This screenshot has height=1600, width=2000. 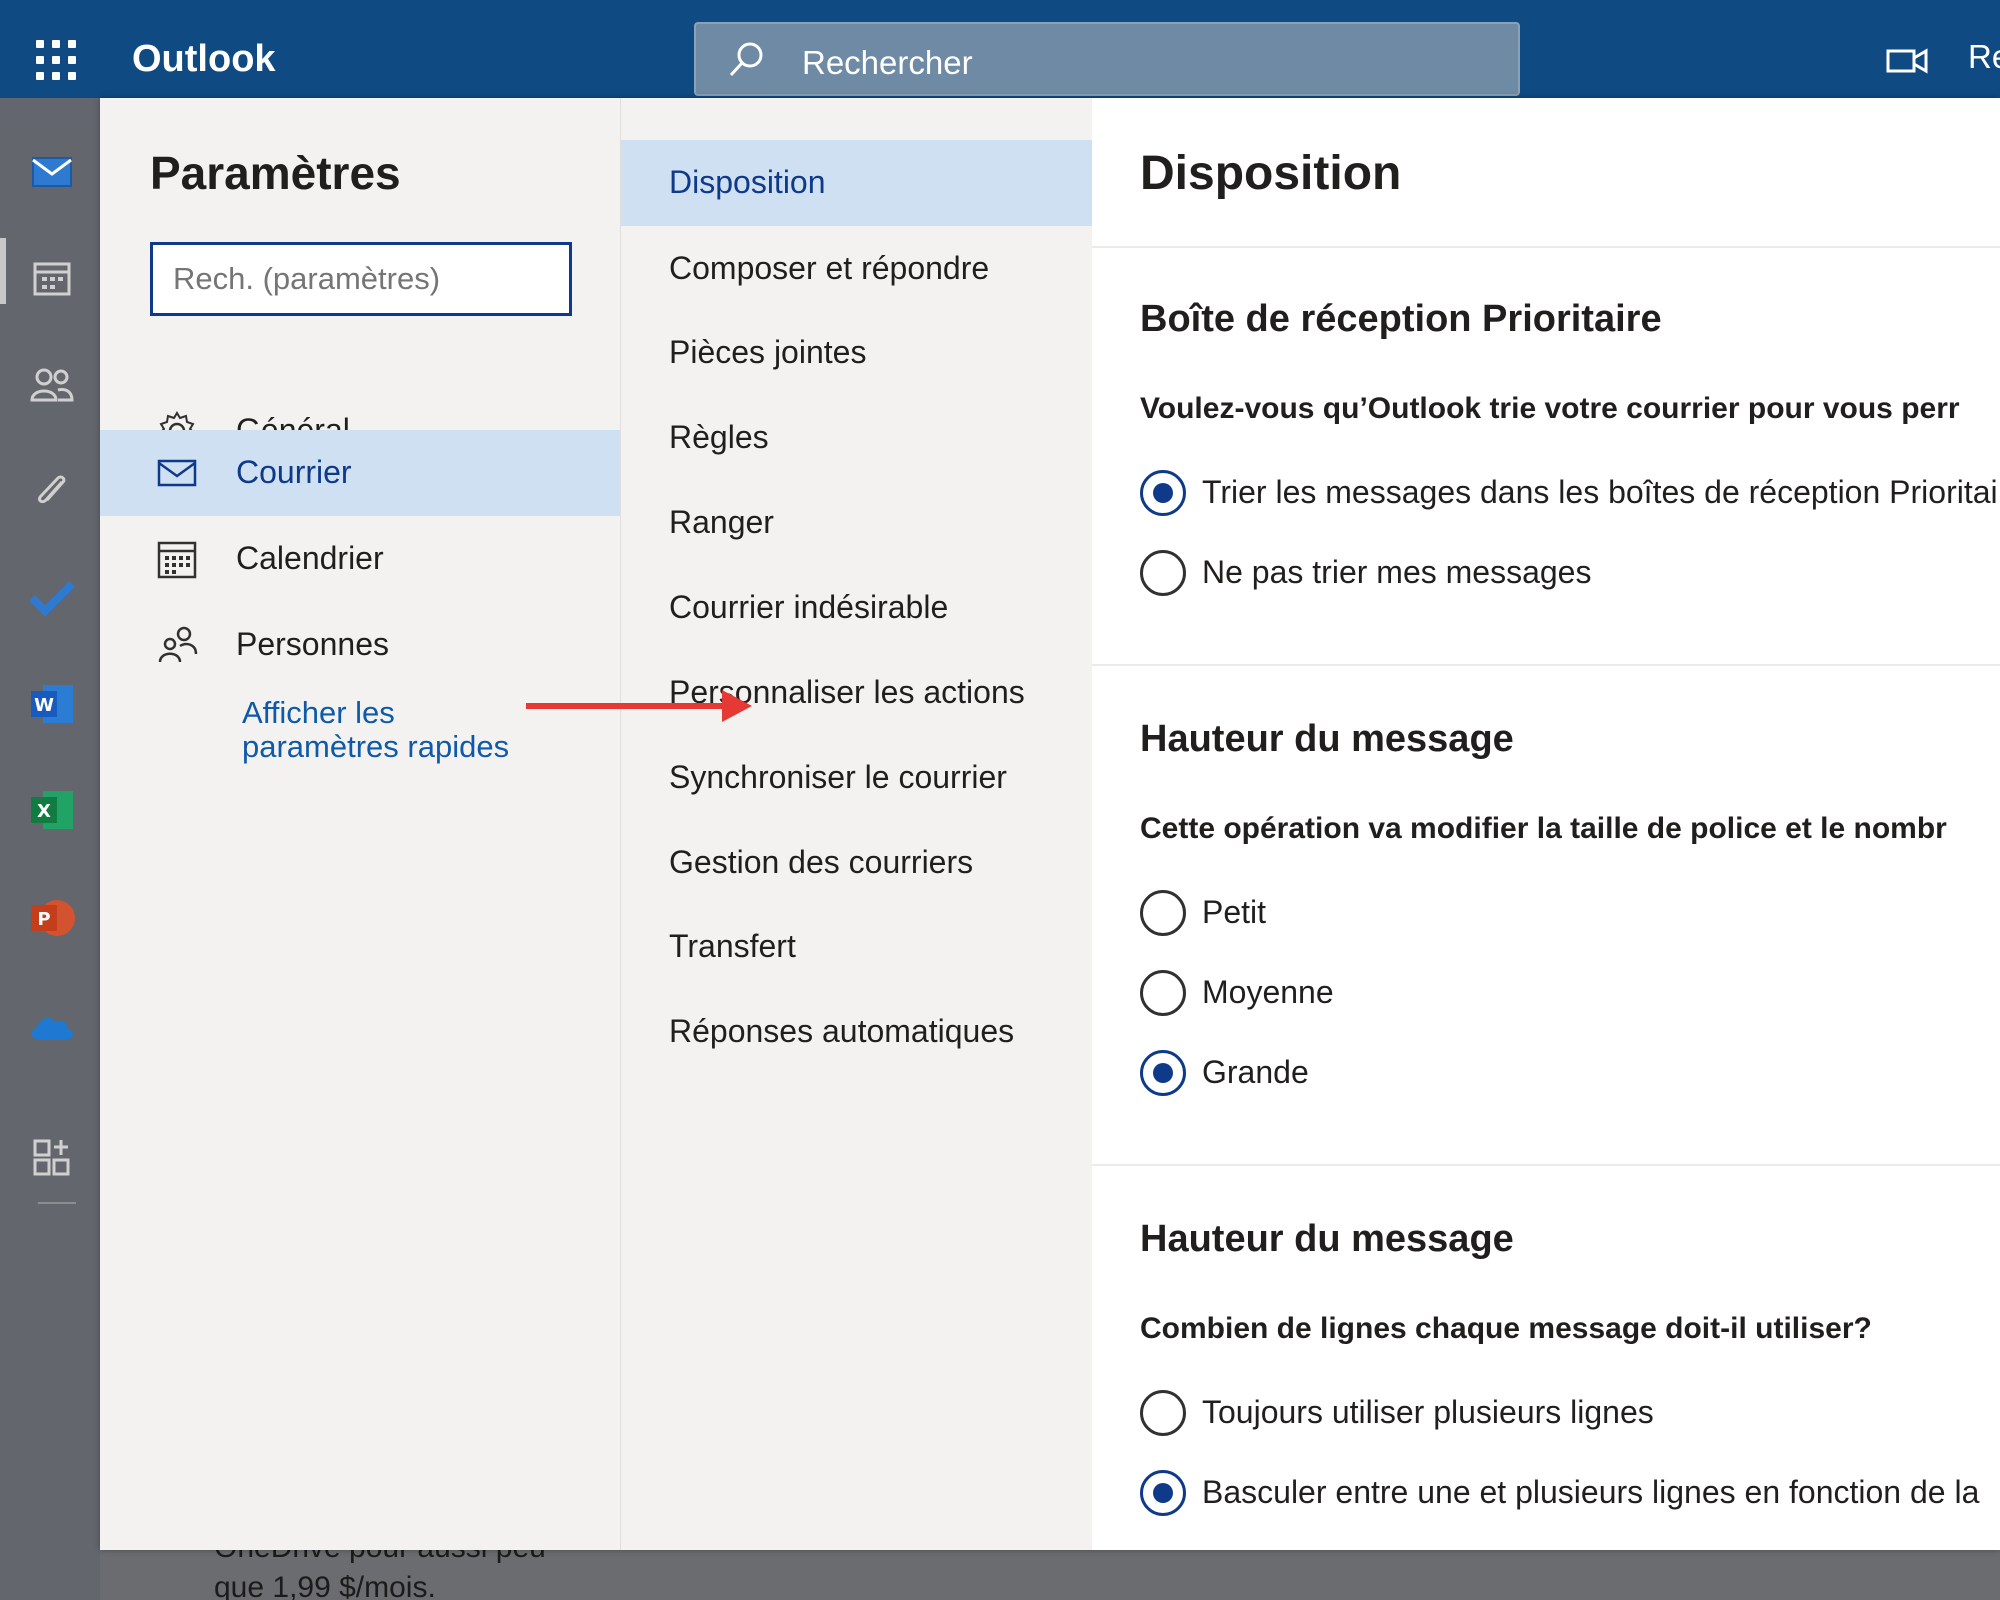 I want to click on settings-title: Paramètres, so click(x=275, y=173).